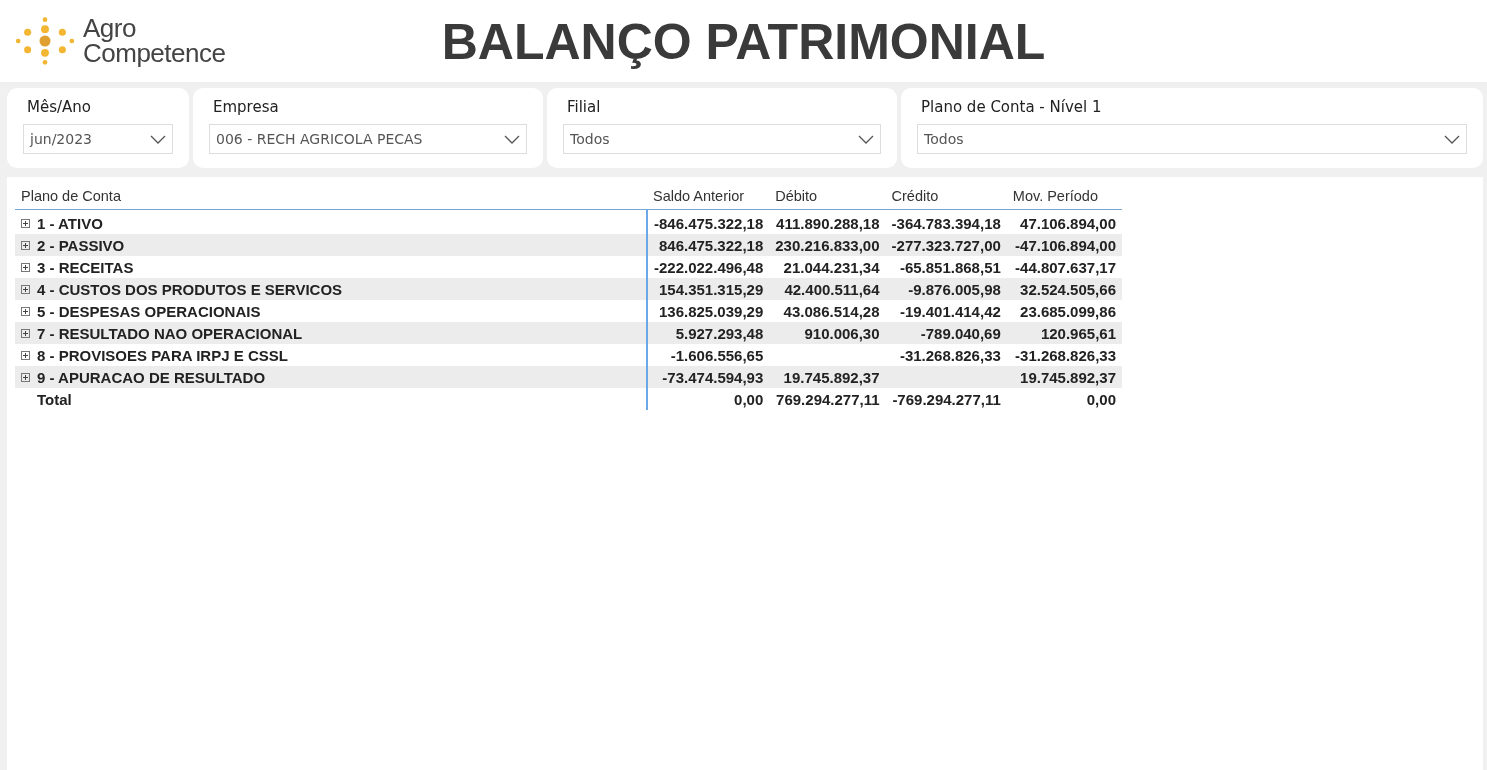  What do you see at coordinates (831, 311) in the screenshot?
I see `table-cell: 43.086.514,28` at bounding box center [831, 311].